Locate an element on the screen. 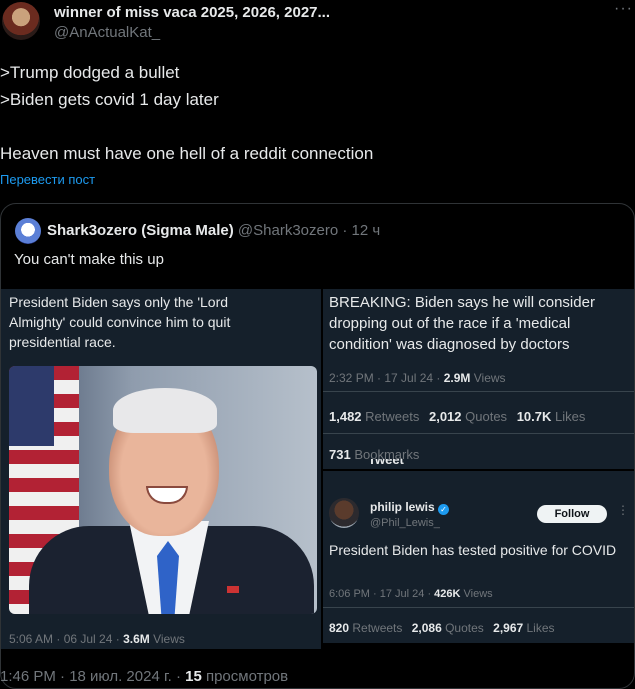 The image size is (635, 689). philip-avatar is located at coordinates (344, 513).